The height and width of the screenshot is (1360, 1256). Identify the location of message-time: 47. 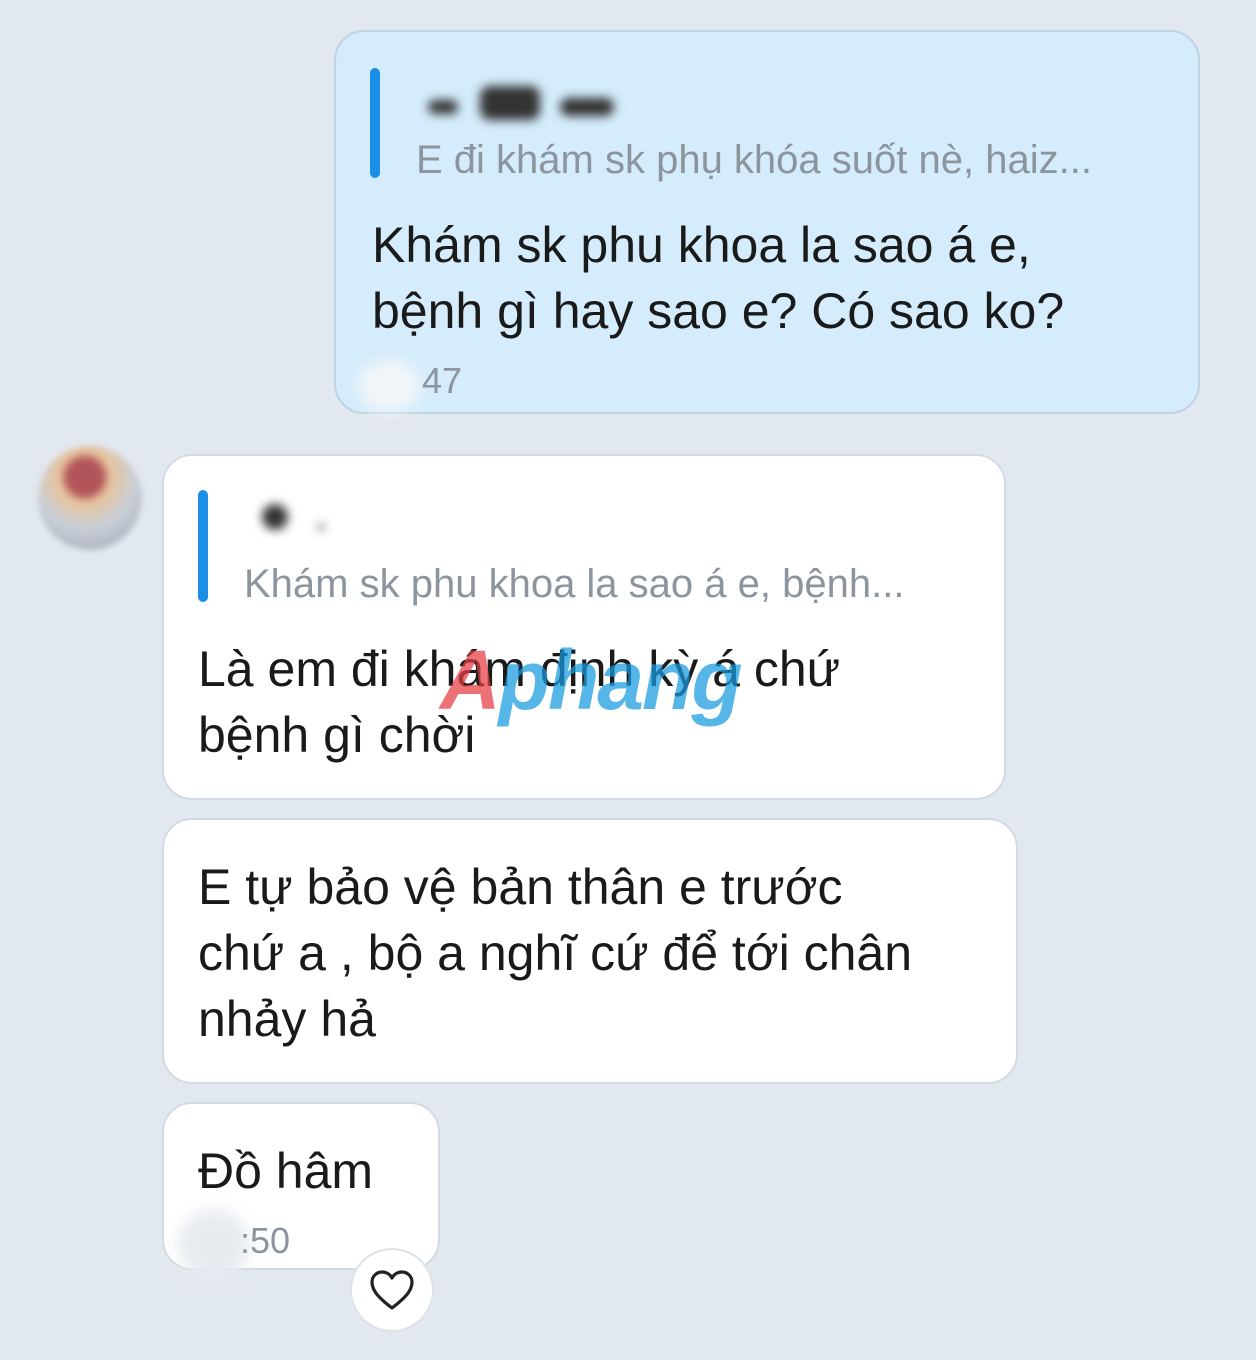
(442, 380).